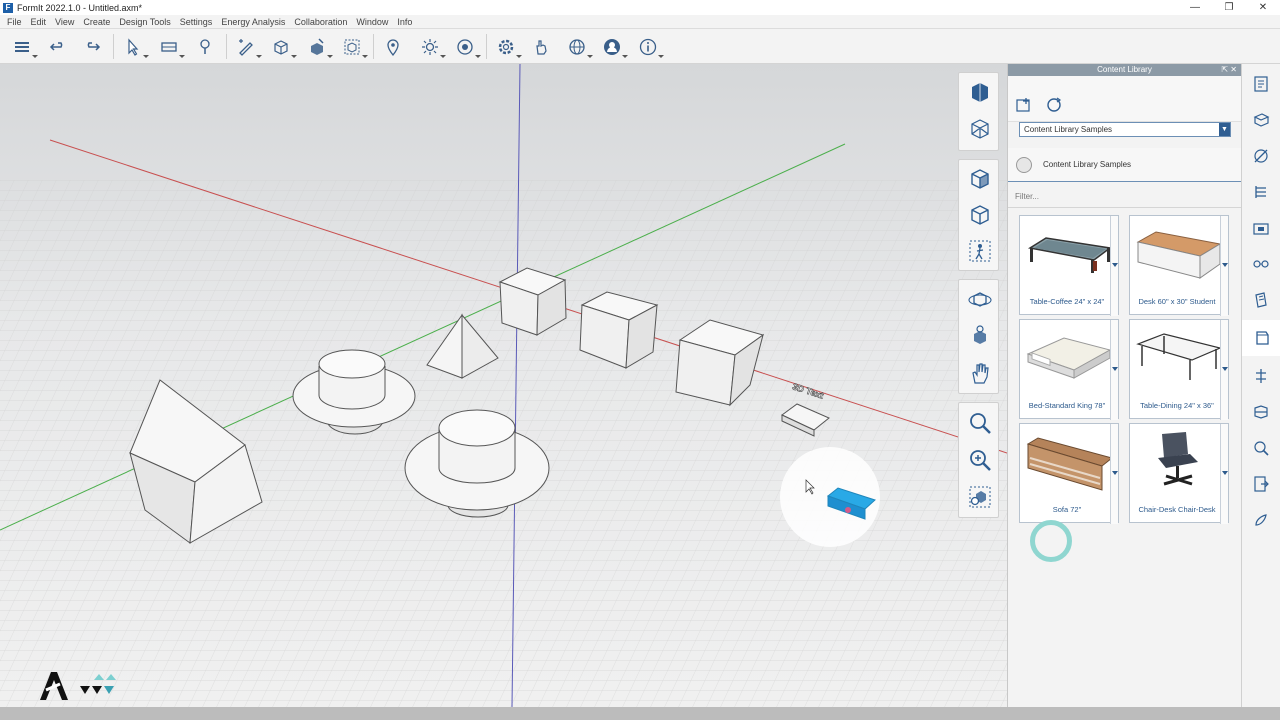 This screenshot has height=720, width=1280. What do you see at coordinates (830, 497) in the screenshot?
I see `placing-component-highlight` at bounding box center [830, 497].